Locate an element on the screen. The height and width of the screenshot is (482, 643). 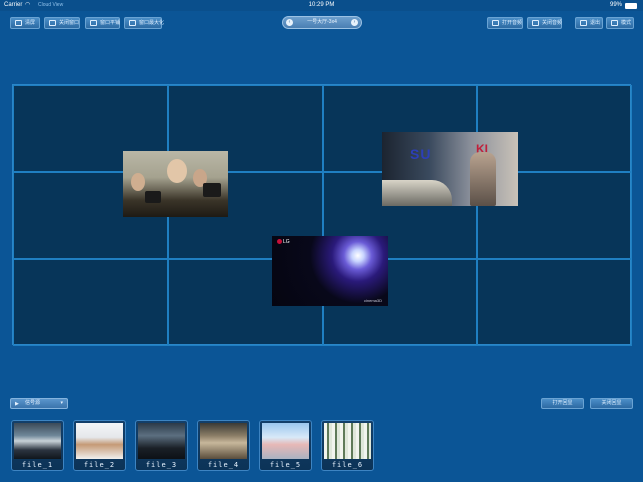
lg-logo: LG is located at coordinates (283, 242).